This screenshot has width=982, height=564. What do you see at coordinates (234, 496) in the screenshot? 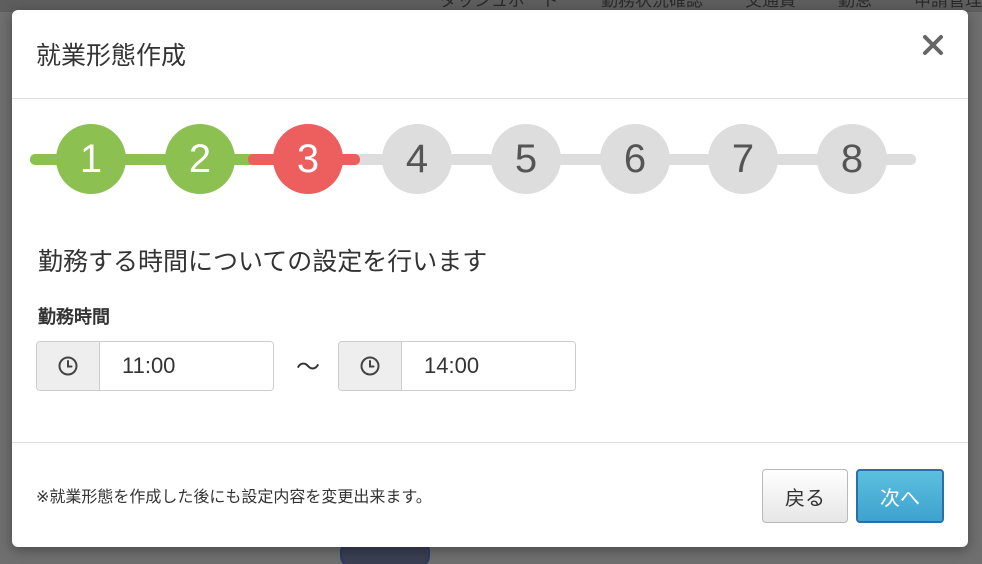
I see `footer-note: ※就業形態を作成した後にも設定内容を変更出来ます。` at bounding box center [234, 496].